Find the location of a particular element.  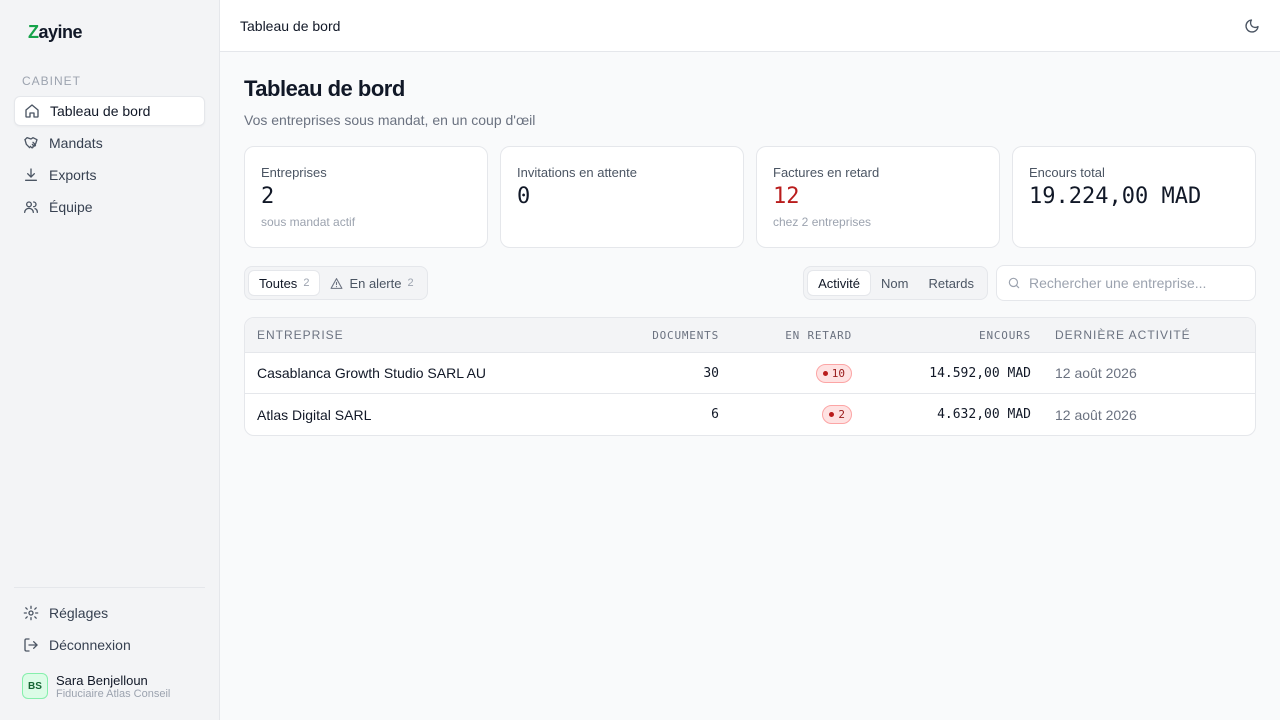

sidebar-item-label: Exports is located at coordinates (73, 175).